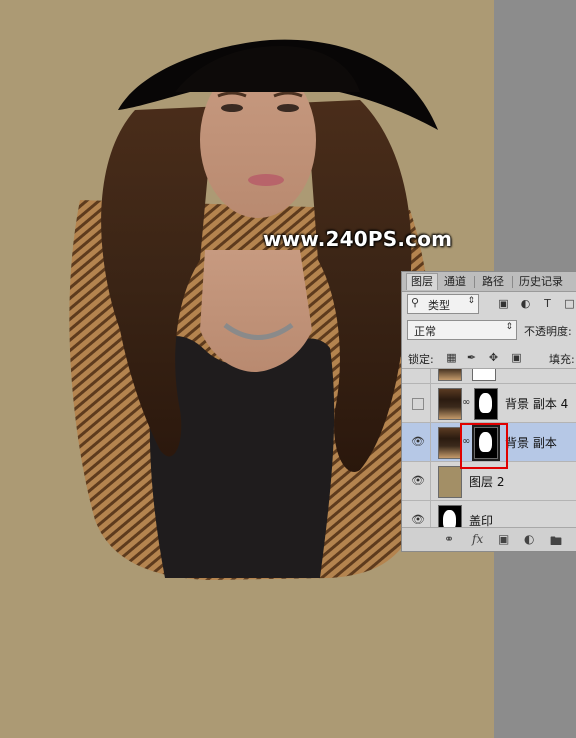 This screenshot has height=738, width=576. I want to click on tab-channels: 通道, so click(455, 282).